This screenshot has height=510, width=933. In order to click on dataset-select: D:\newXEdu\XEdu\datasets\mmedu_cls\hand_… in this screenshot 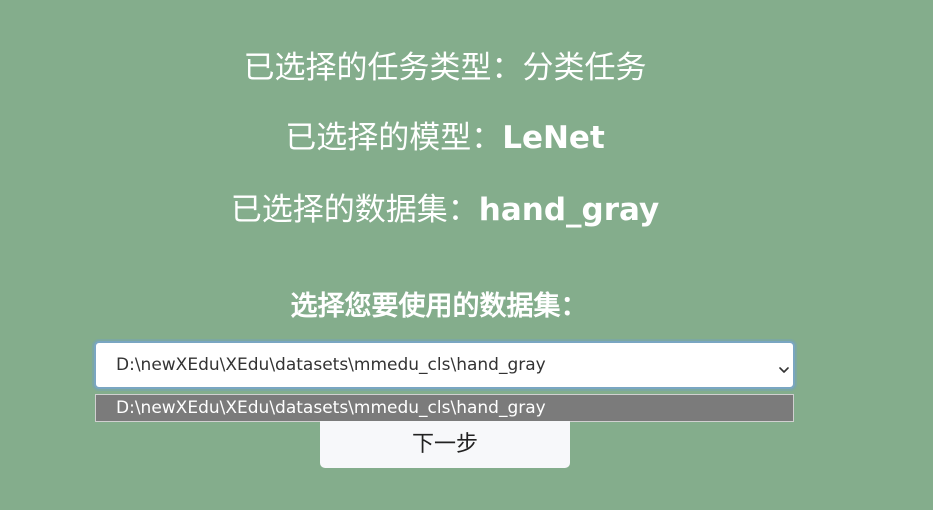, I will do `click(444, 365)`.